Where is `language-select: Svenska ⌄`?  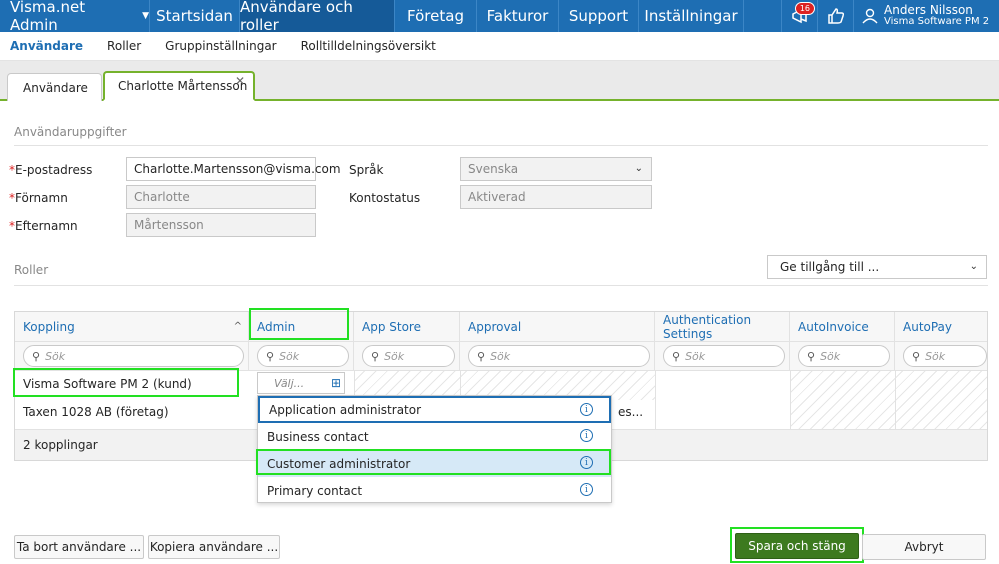 language-select: Svenska ⌄ is located at coordinates (556, 169).